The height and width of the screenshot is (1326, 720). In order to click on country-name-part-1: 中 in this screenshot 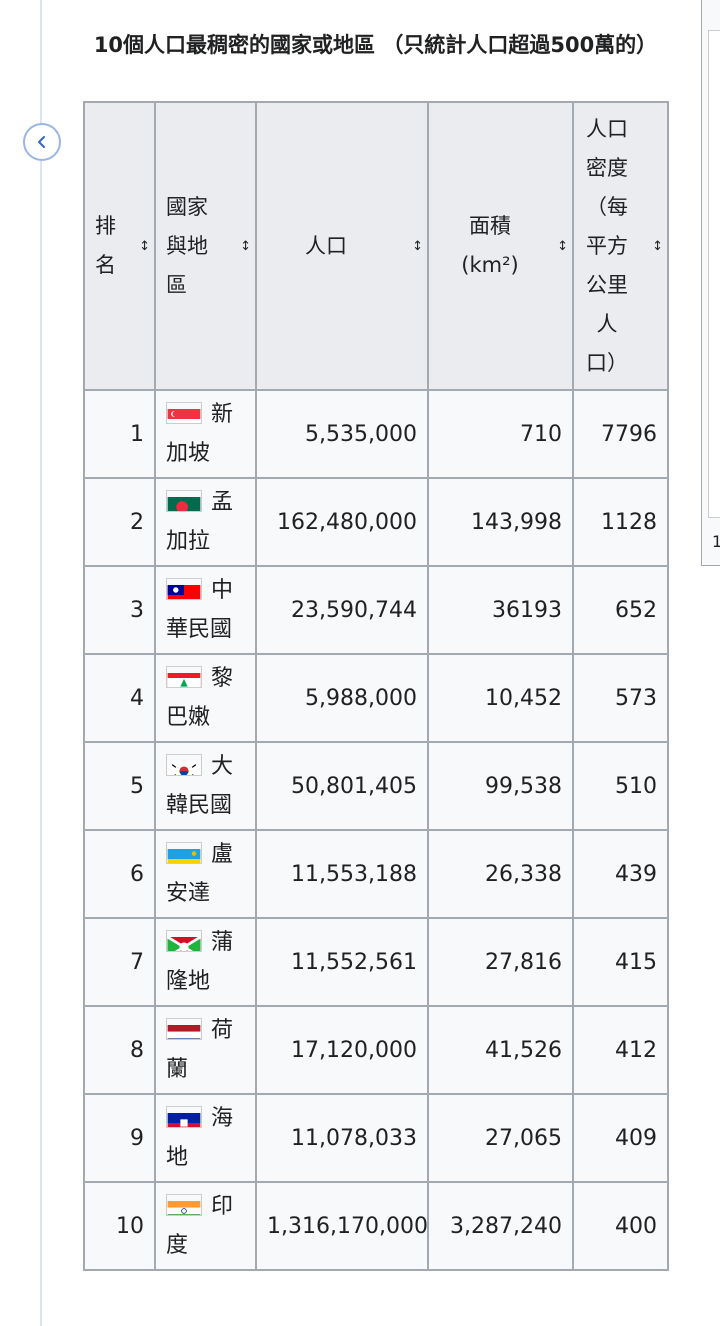, I will do `click(222, 590)`.